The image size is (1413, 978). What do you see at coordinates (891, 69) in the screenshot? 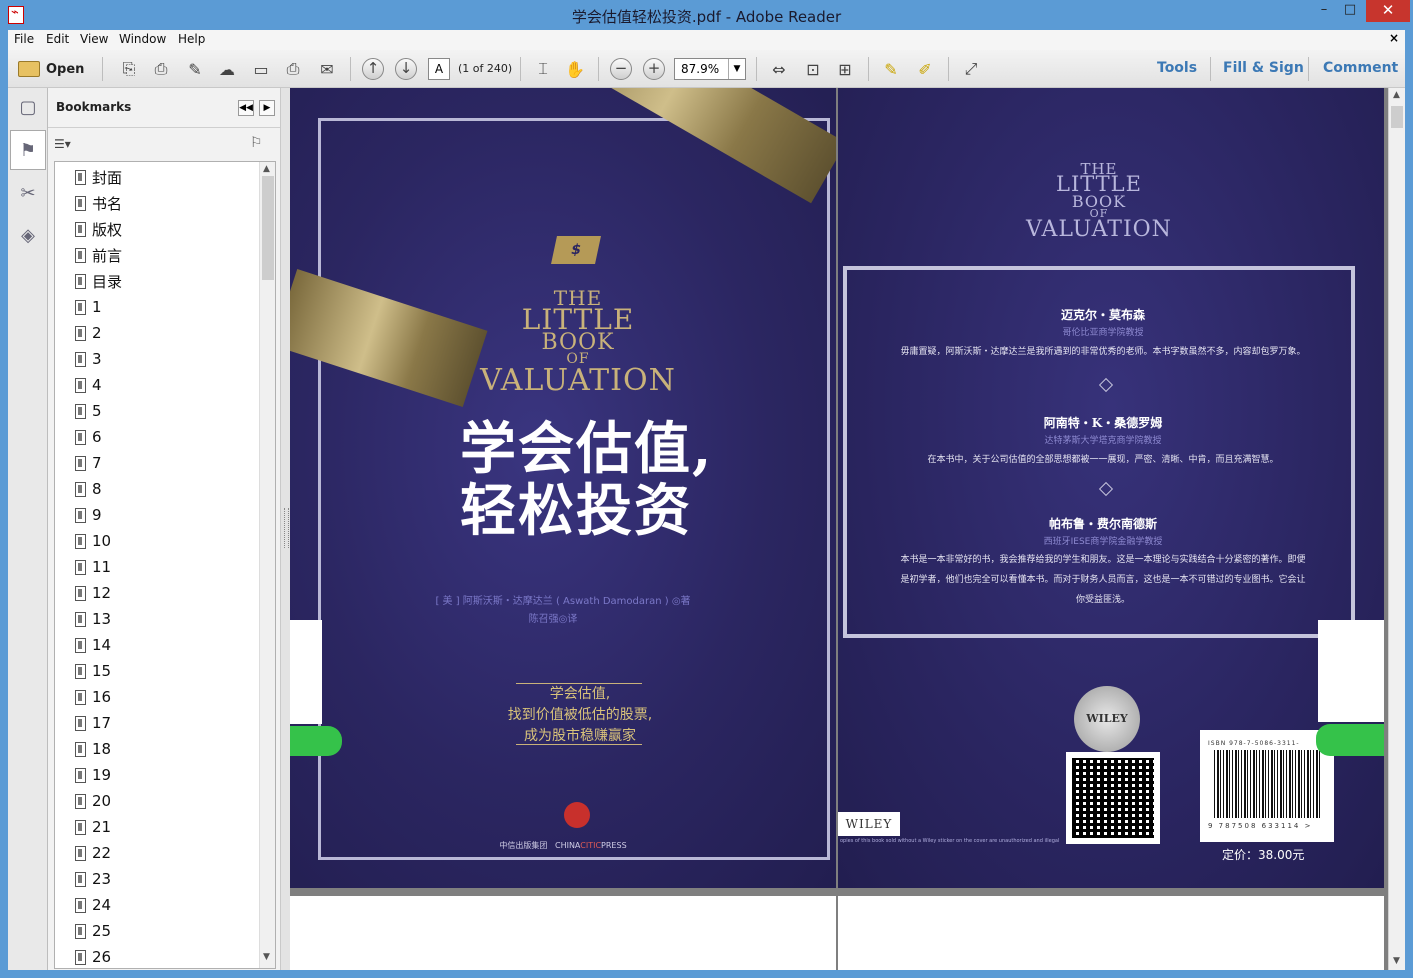
I see `sticky-note-icon: ✎` at bounding box center [891, 69].